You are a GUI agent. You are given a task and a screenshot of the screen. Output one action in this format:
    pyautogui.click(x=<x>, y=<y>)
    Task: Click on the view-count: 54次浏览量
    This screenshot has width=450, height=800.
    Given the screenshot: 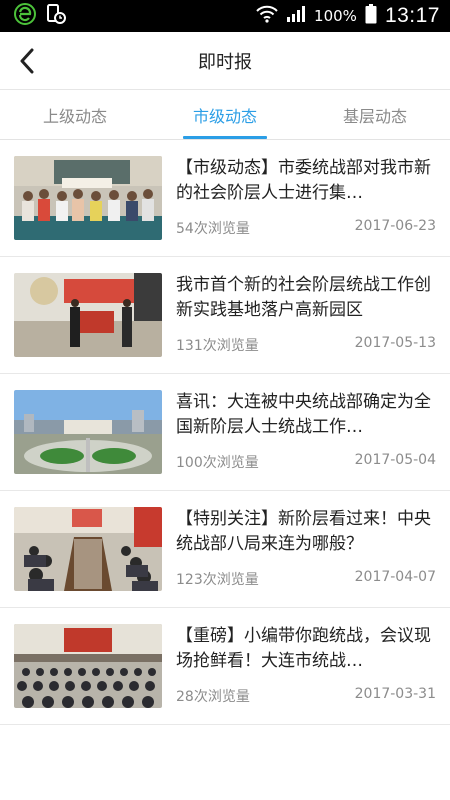 What is the action you would take?
    pyautogui.click(x=213, y=229)
    